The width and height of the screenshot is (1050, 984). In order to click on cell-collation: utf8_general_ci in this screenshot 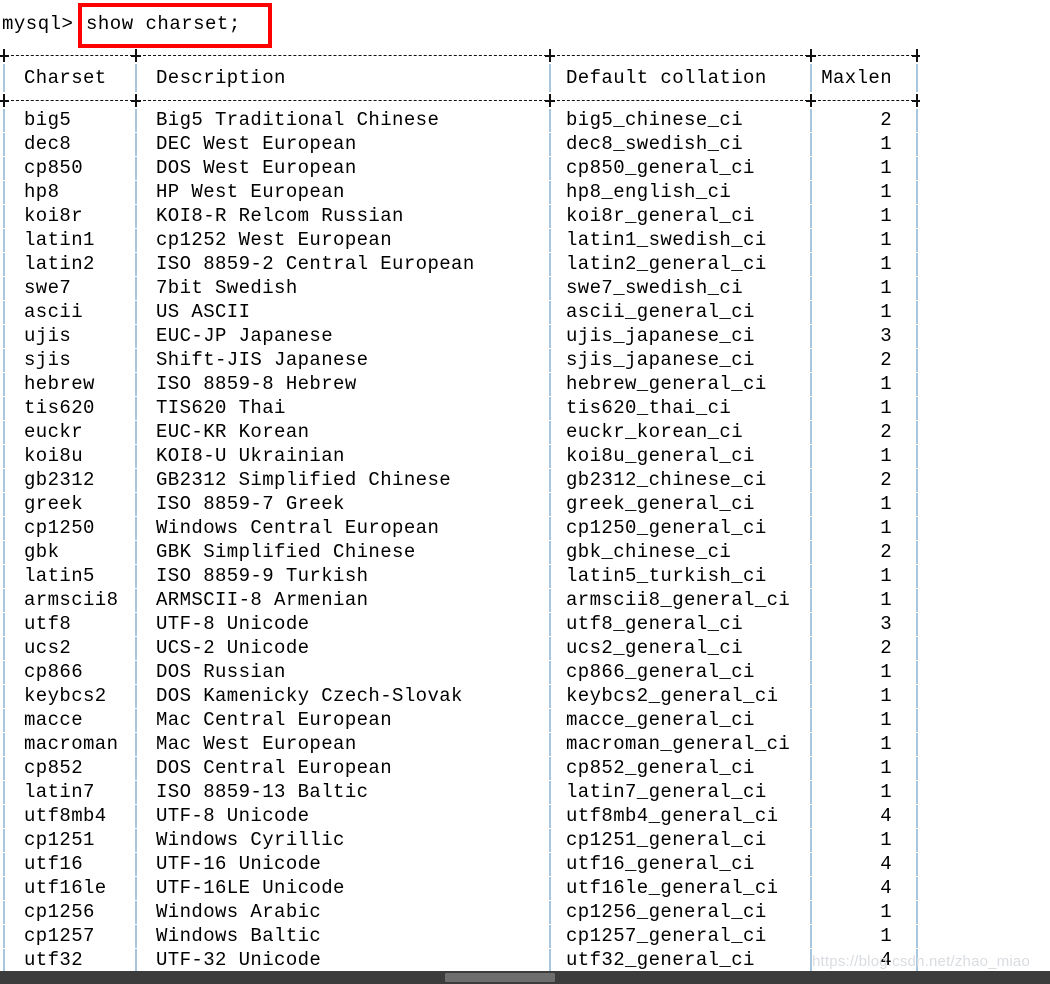, I will do `click(655, 624)`.